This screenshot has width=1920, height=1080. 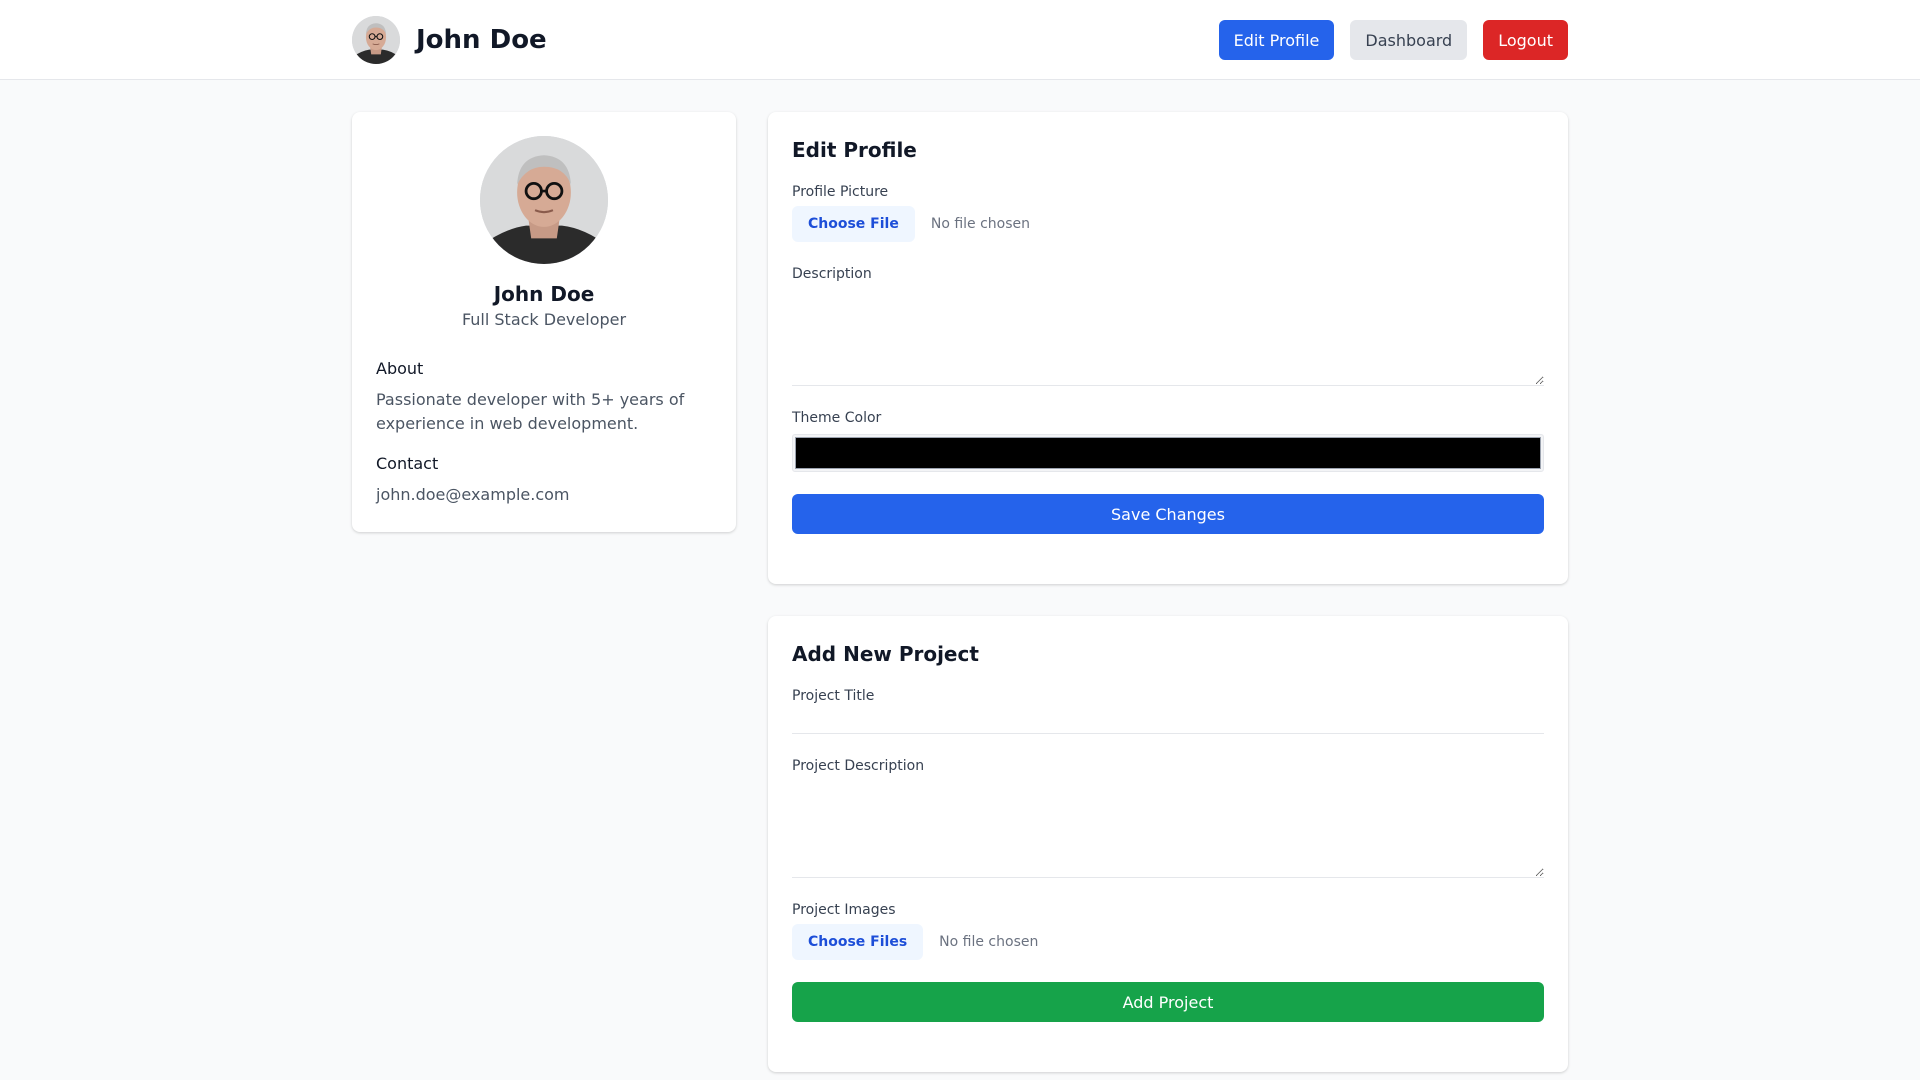 I want to click on profile-job-title: Full Stack Developer, so click(x=544, y=319).